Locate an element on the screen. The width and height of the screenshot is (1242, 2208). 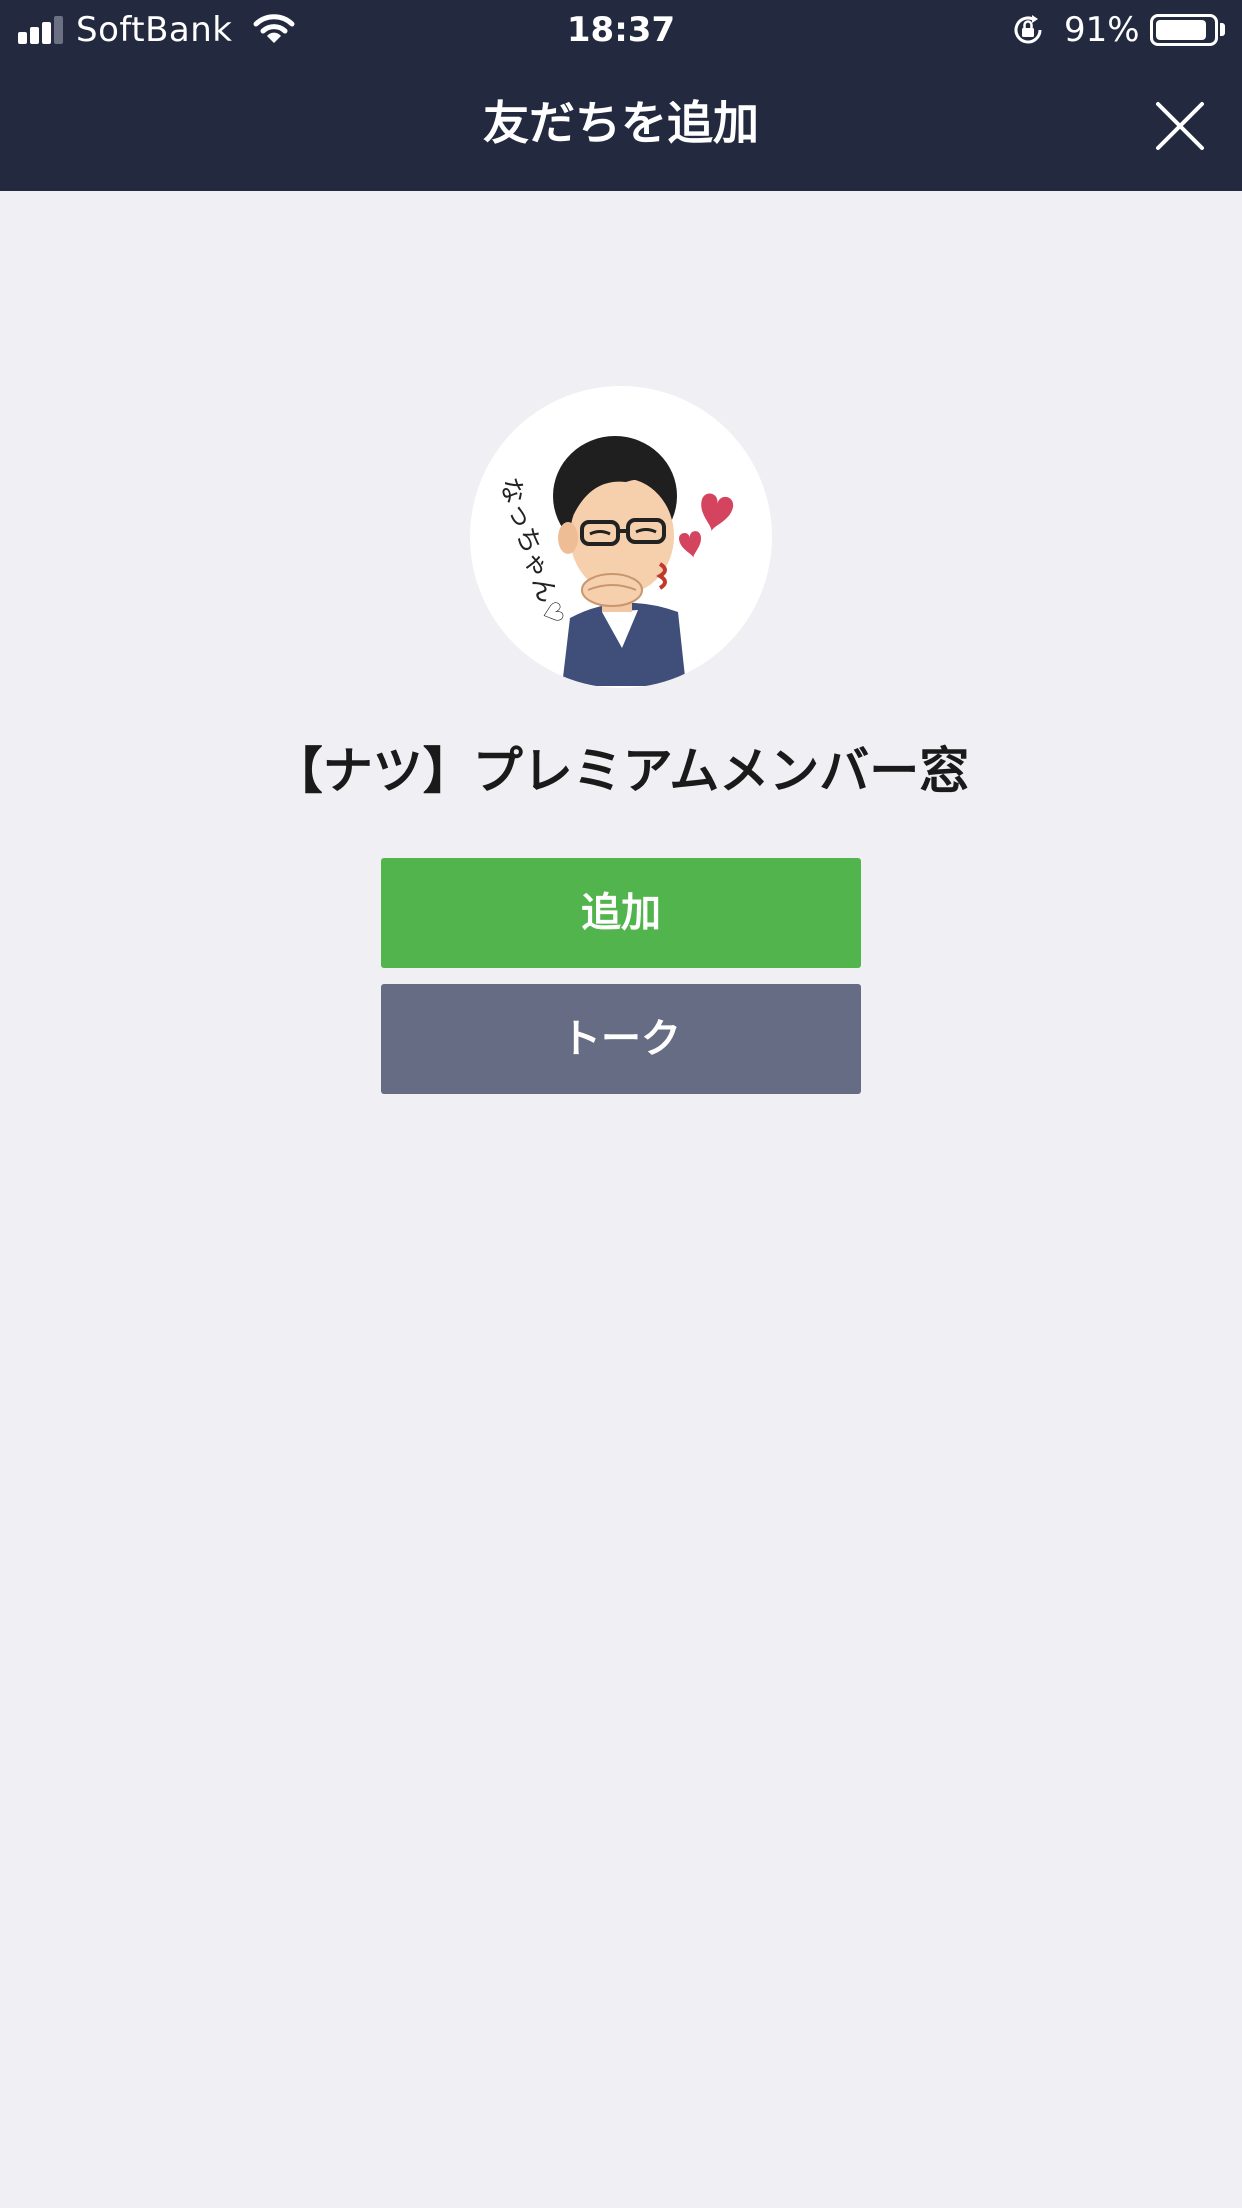
page-title: 友だちを追加 is located at coordinates (621, 123).